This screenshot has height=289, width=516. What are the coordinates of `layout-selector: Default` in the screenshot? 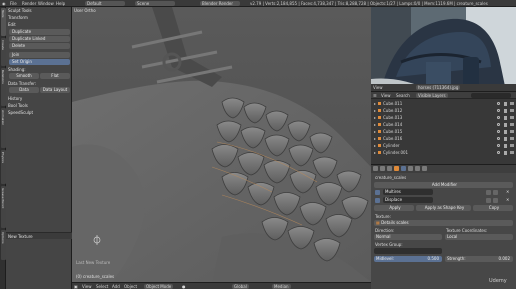 It's located at (105, 3).